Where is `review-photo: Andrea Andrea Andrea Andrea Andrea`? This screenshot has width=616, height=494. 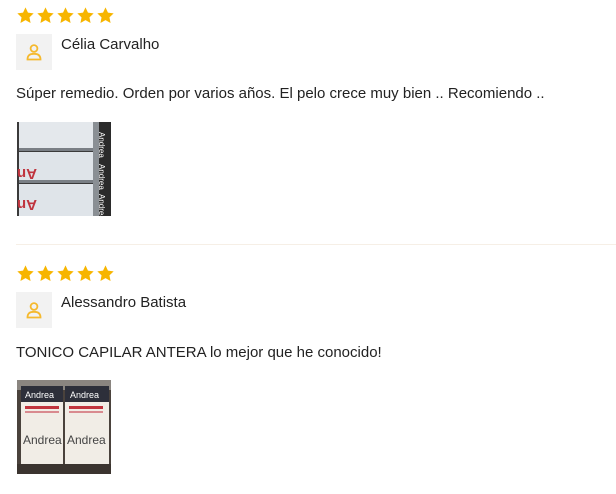
review-photo: Andrea Andrea Andrea Andrea Andrea is located at coordinates (64, 169).